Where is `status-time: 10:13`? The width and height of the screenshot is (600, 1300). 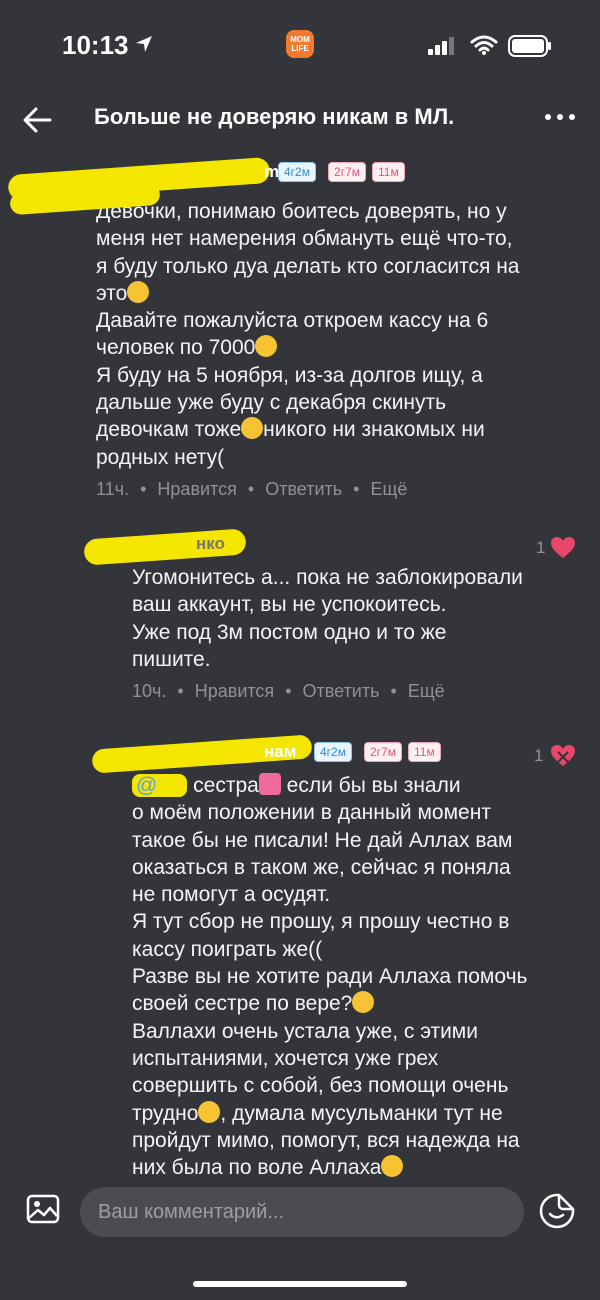 status-time: 10:13 is located at coordinates (95, 45).